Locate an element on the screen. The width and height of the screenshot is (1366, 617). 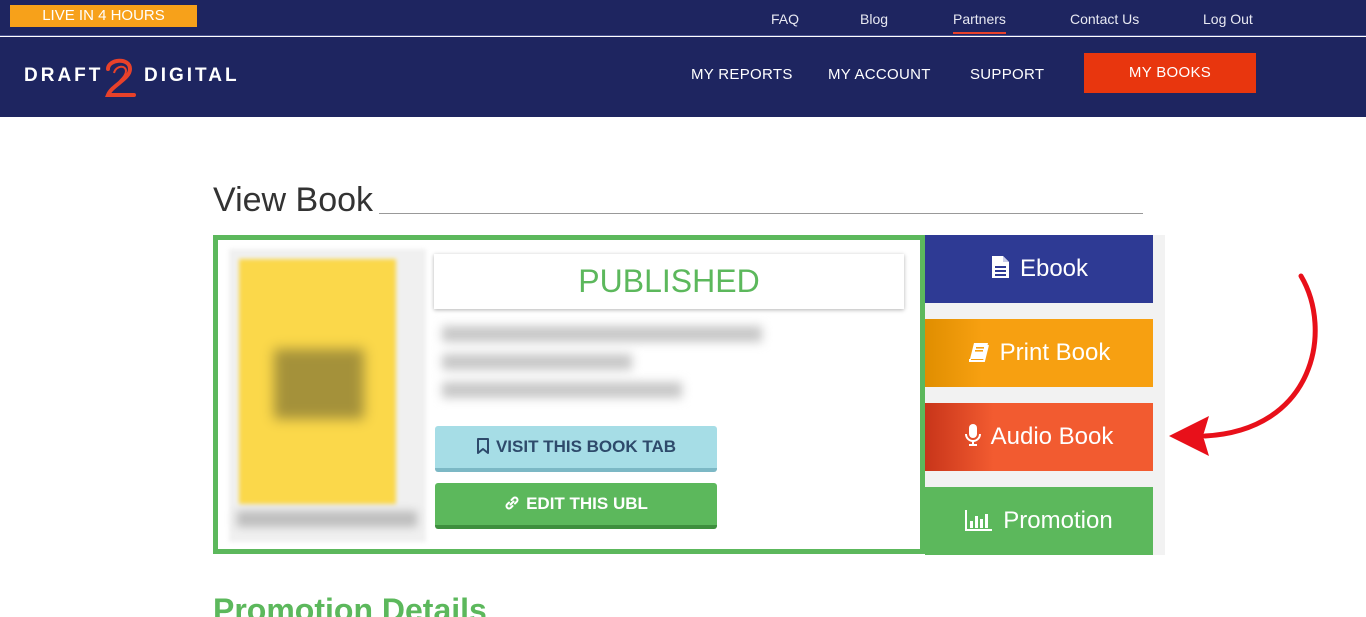
nav-link-my-account: MY ACCOUNT is located at coordinates (879, 74).